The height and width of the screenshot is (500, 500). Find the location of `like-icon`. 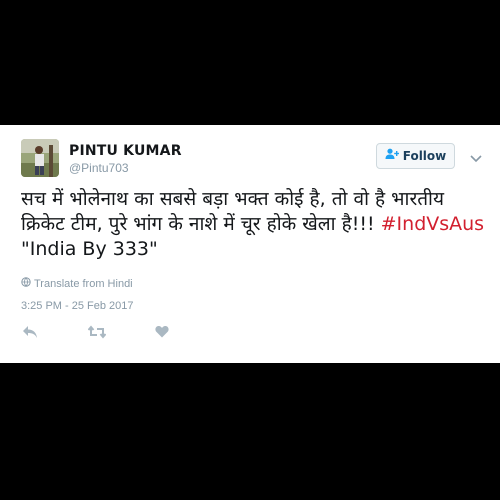

like-icon is located at coordinates (162, 332).